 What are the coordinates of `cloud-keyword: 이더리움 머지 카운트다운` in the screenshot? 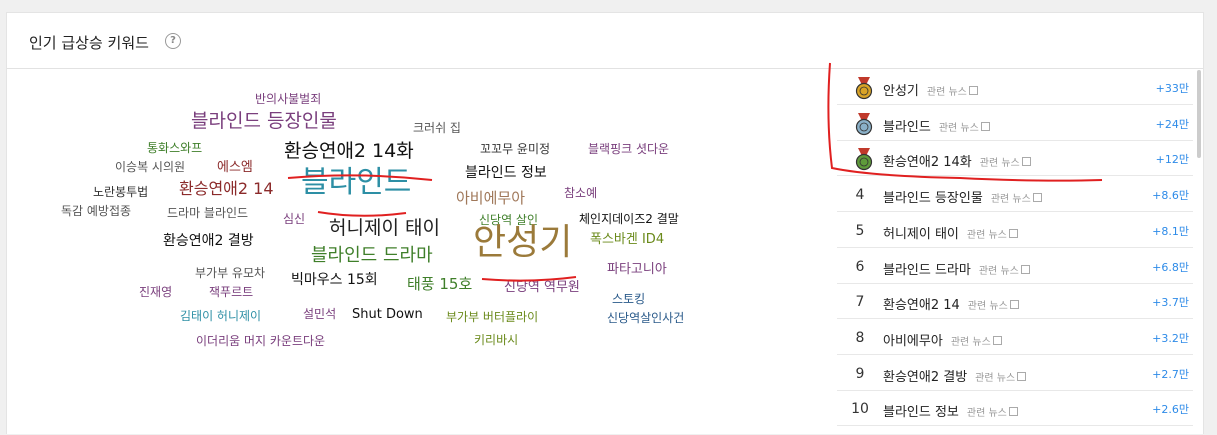 It's located at (260, 341).